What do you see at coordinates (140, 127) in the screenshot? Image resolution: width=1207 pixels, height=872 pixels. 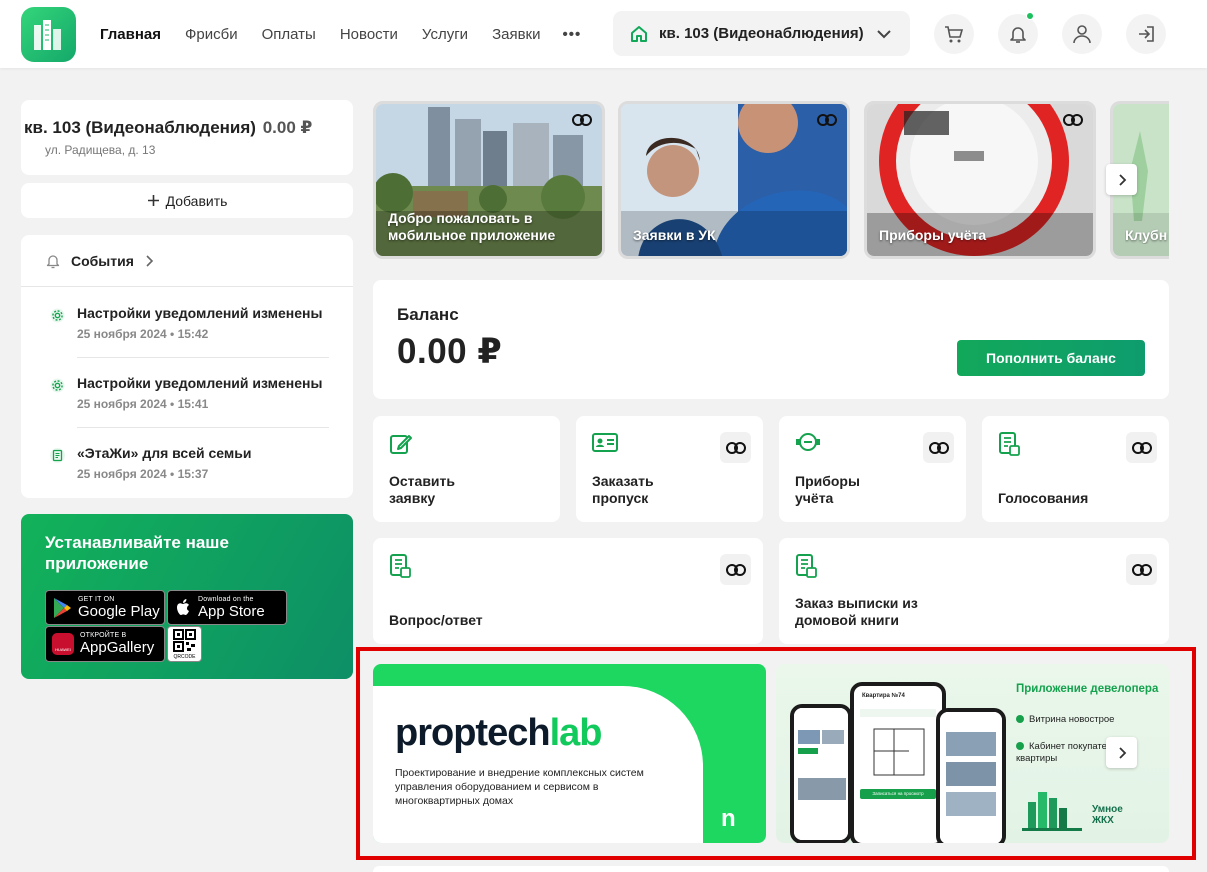 I see `account-title: кв. 103 (Видеонаблюдения)` at bounding box center [140, 127].